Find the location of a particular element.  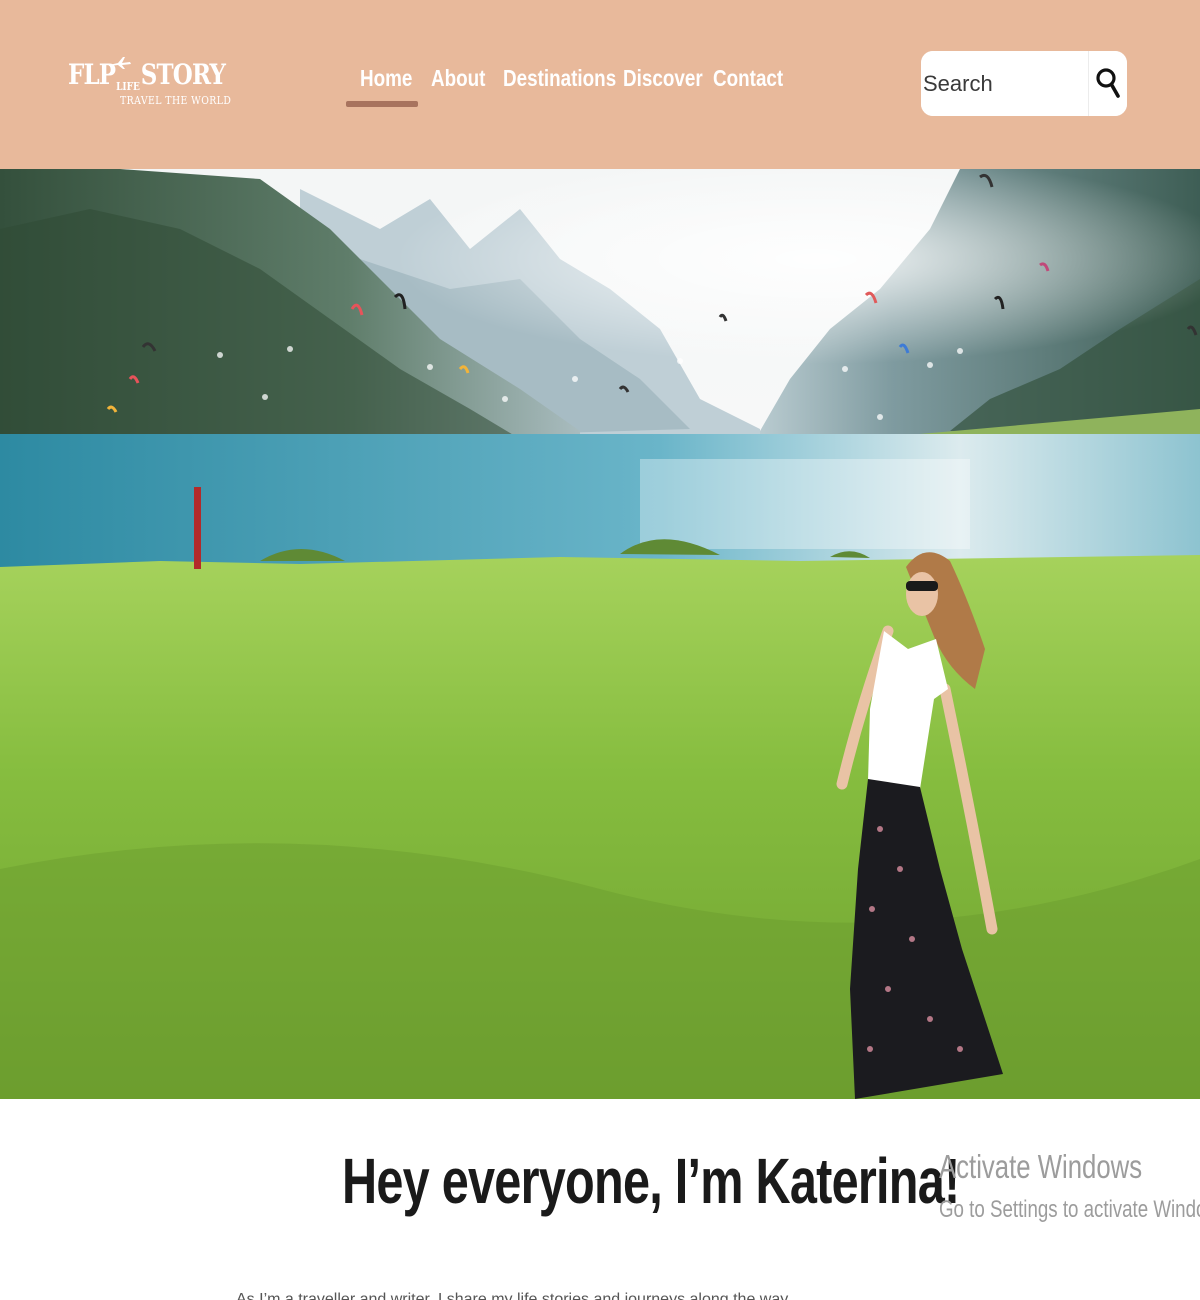

logo-wordmark: FLPLIFESTORY is located at coordinates (147, 75).